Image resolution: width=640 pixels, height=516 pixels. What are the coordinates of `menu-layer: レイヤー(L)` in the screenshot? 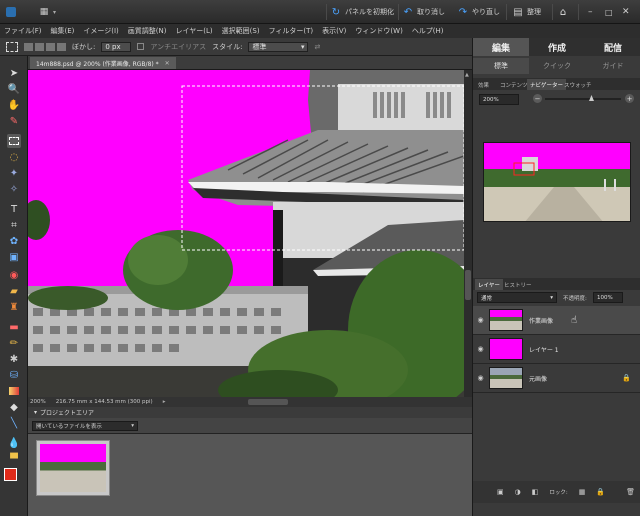 It's located at (193, 31).